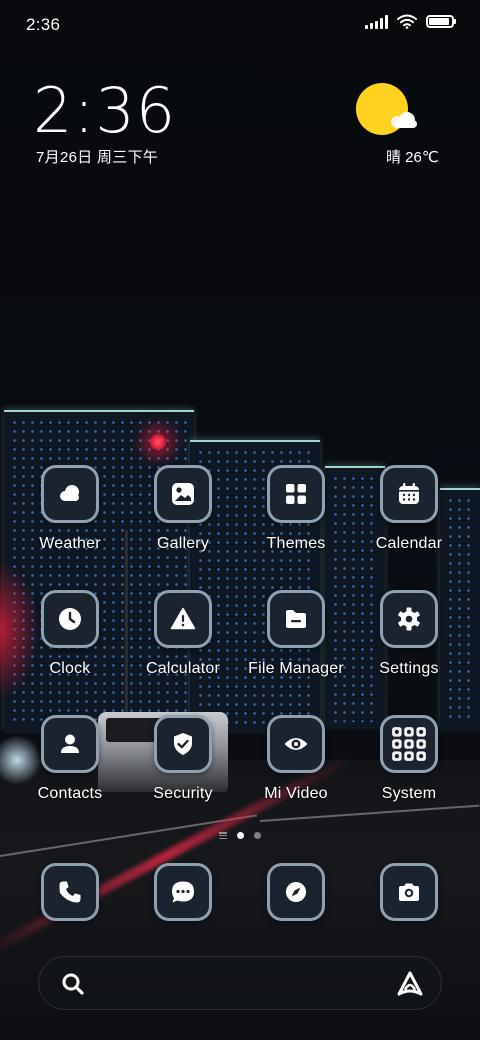  What do you see at coordinates (183, 668) in the screenshot?
I see `app-label: Calculator` at bounding box center [183, 668].